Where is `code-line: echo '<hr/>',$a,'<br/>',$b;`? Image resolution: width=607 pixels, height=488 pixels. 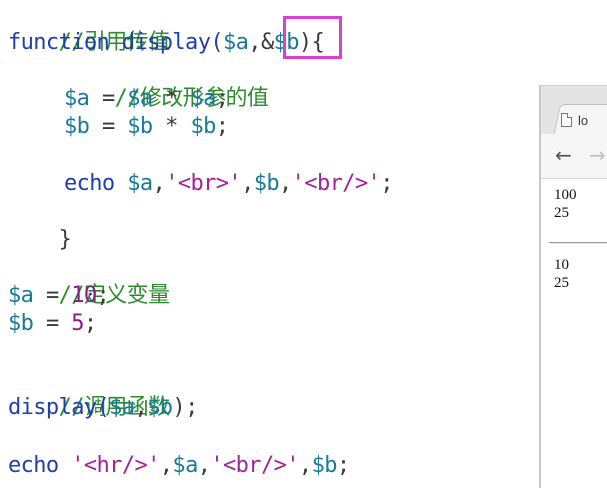 code-line: echo '<hr/>',$a,'<br/>',$b; is located at coordinates (179, 466).